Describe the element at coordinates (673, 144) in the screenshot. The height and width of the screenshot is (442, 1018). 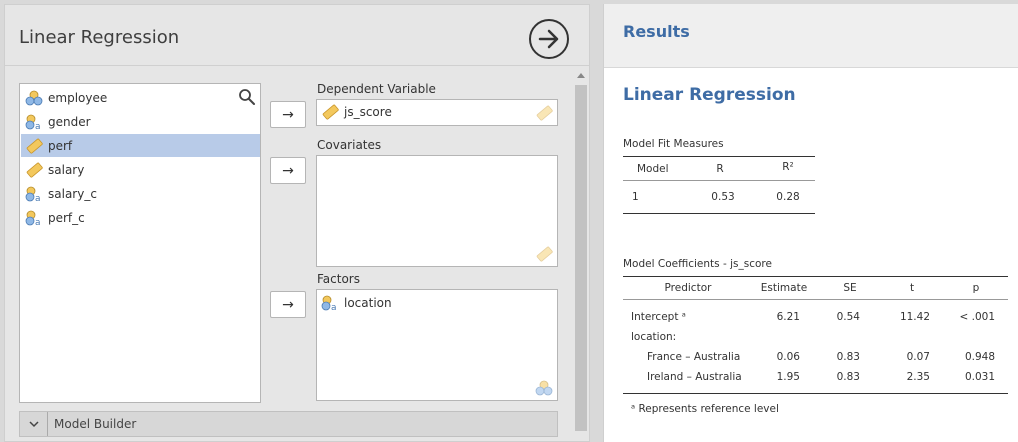
I see `table-caption: Model Fit Measures` at that location.